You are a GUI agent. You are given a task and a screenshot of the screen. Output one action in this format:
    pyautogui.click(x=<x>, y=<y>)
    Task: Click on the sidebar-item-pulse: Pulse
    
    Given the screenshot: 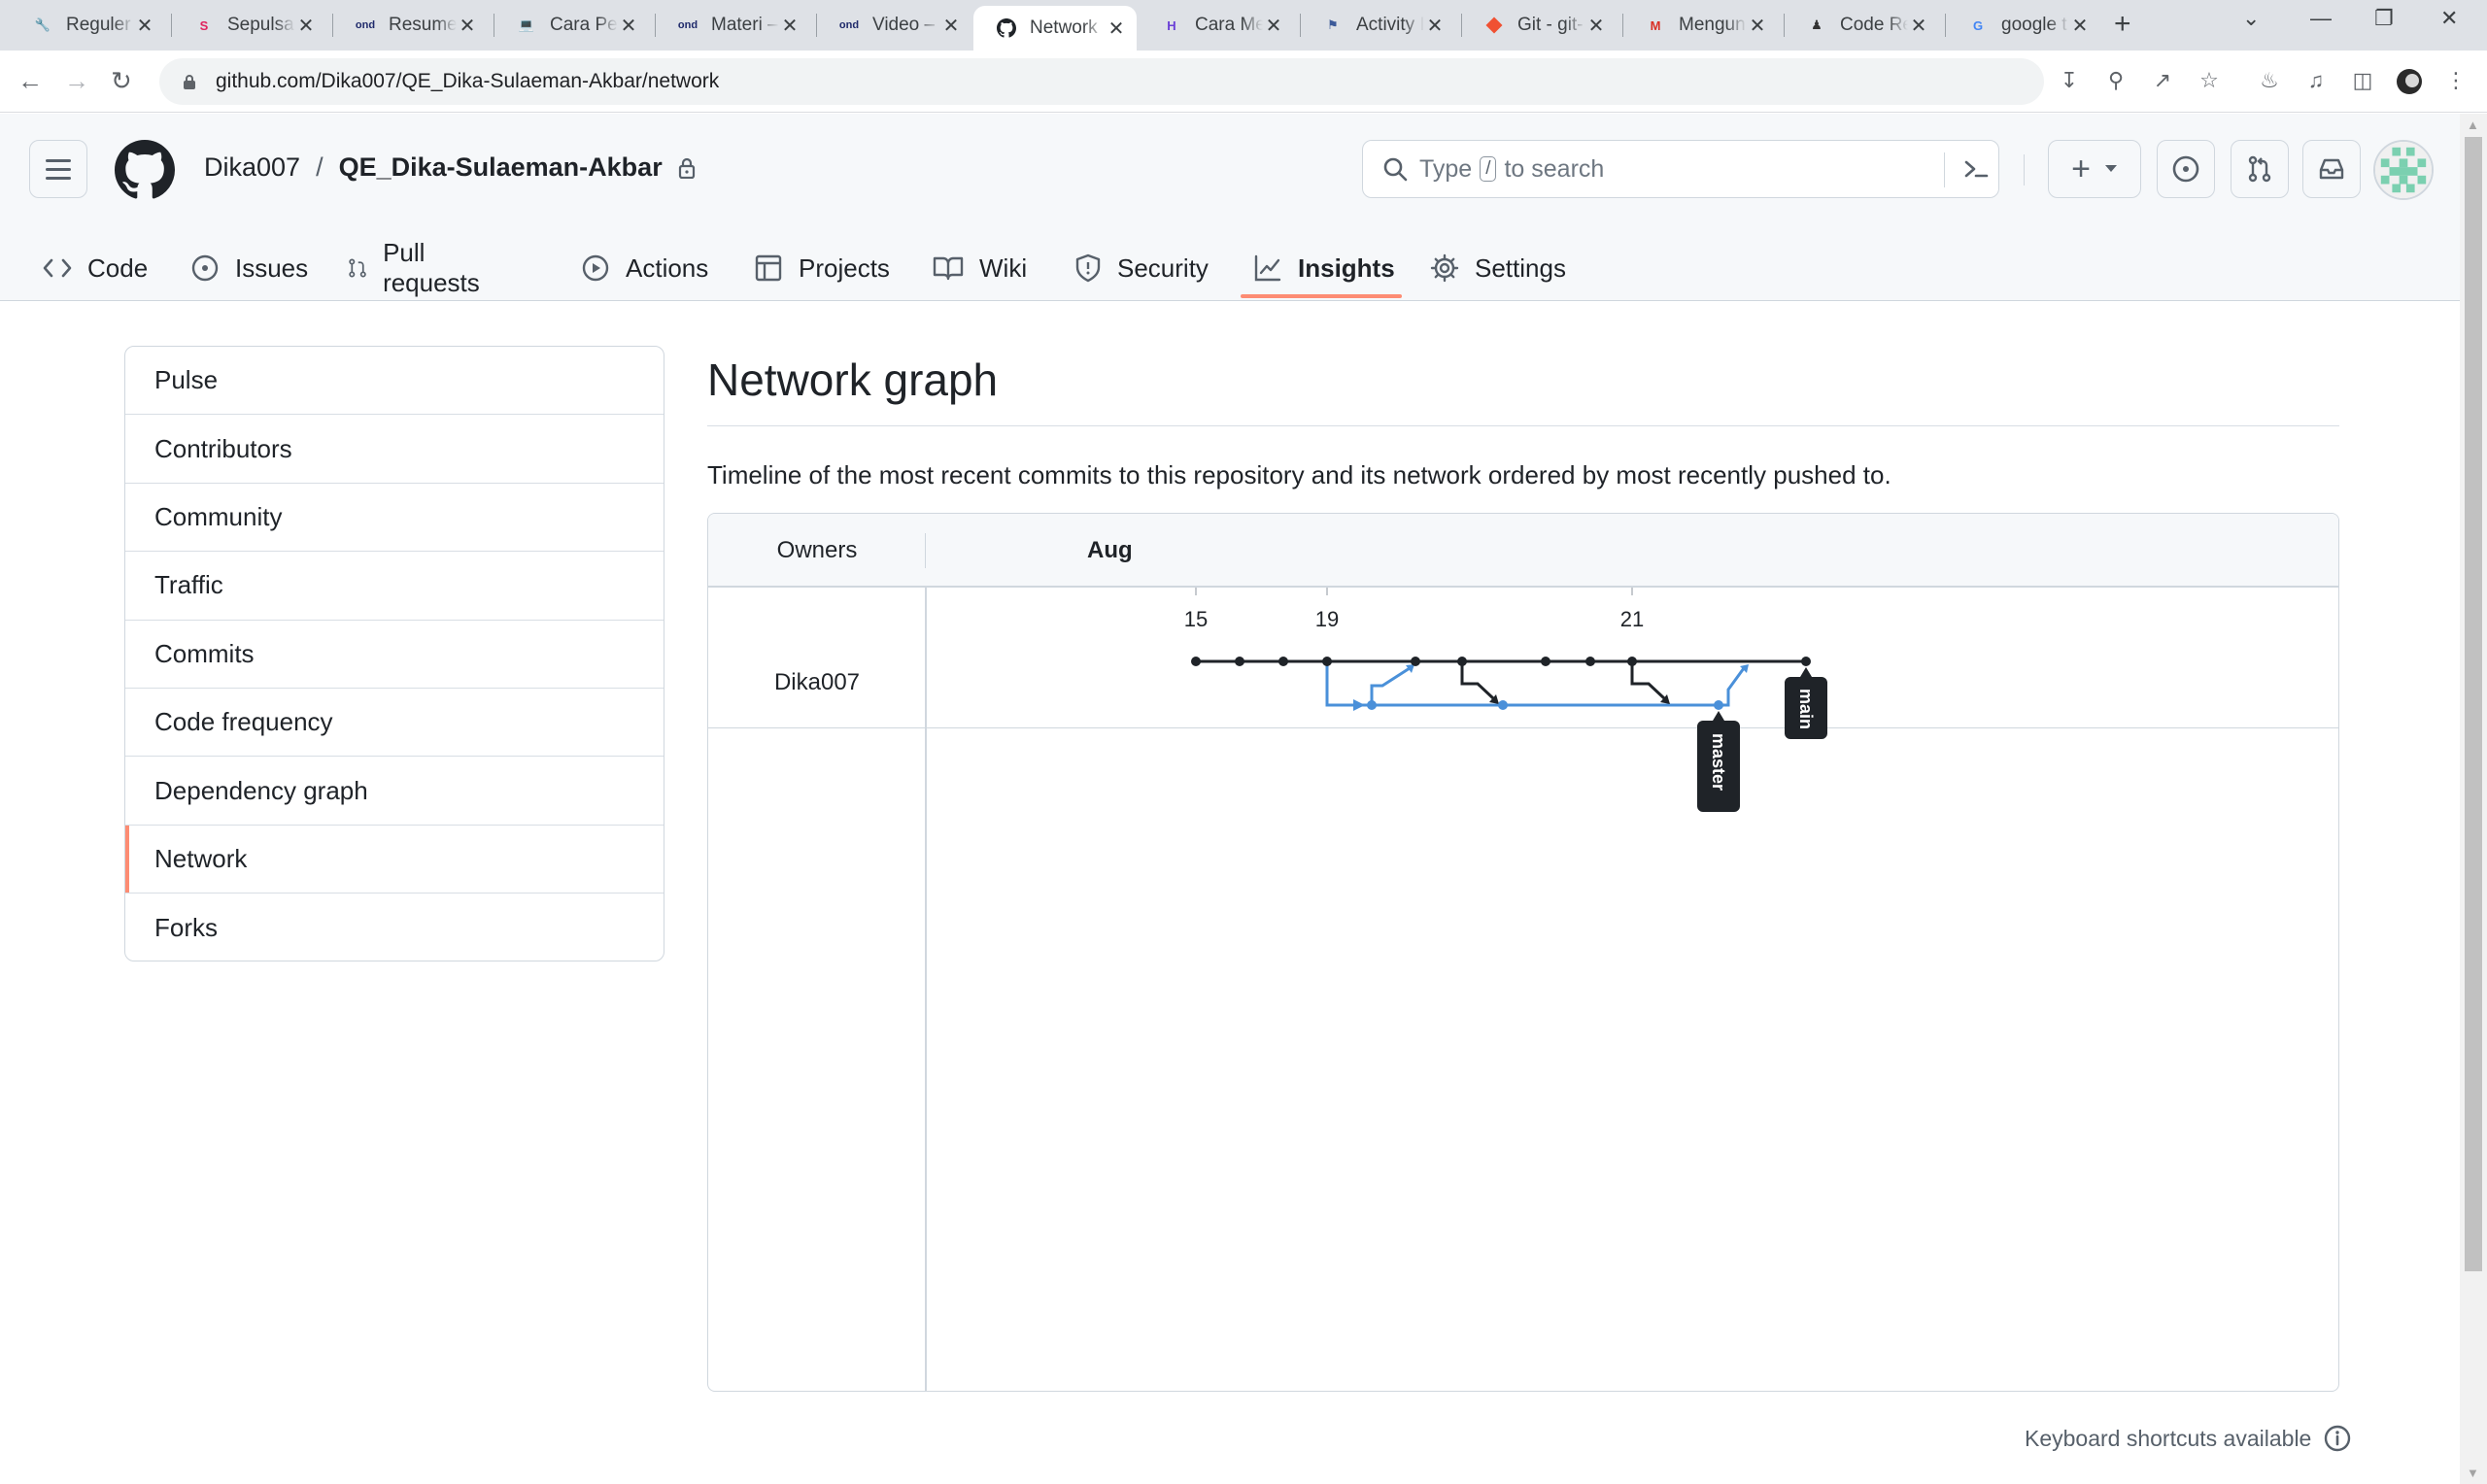 What is the action you would take?
    pyautogui.click(x=394, y=381)
    